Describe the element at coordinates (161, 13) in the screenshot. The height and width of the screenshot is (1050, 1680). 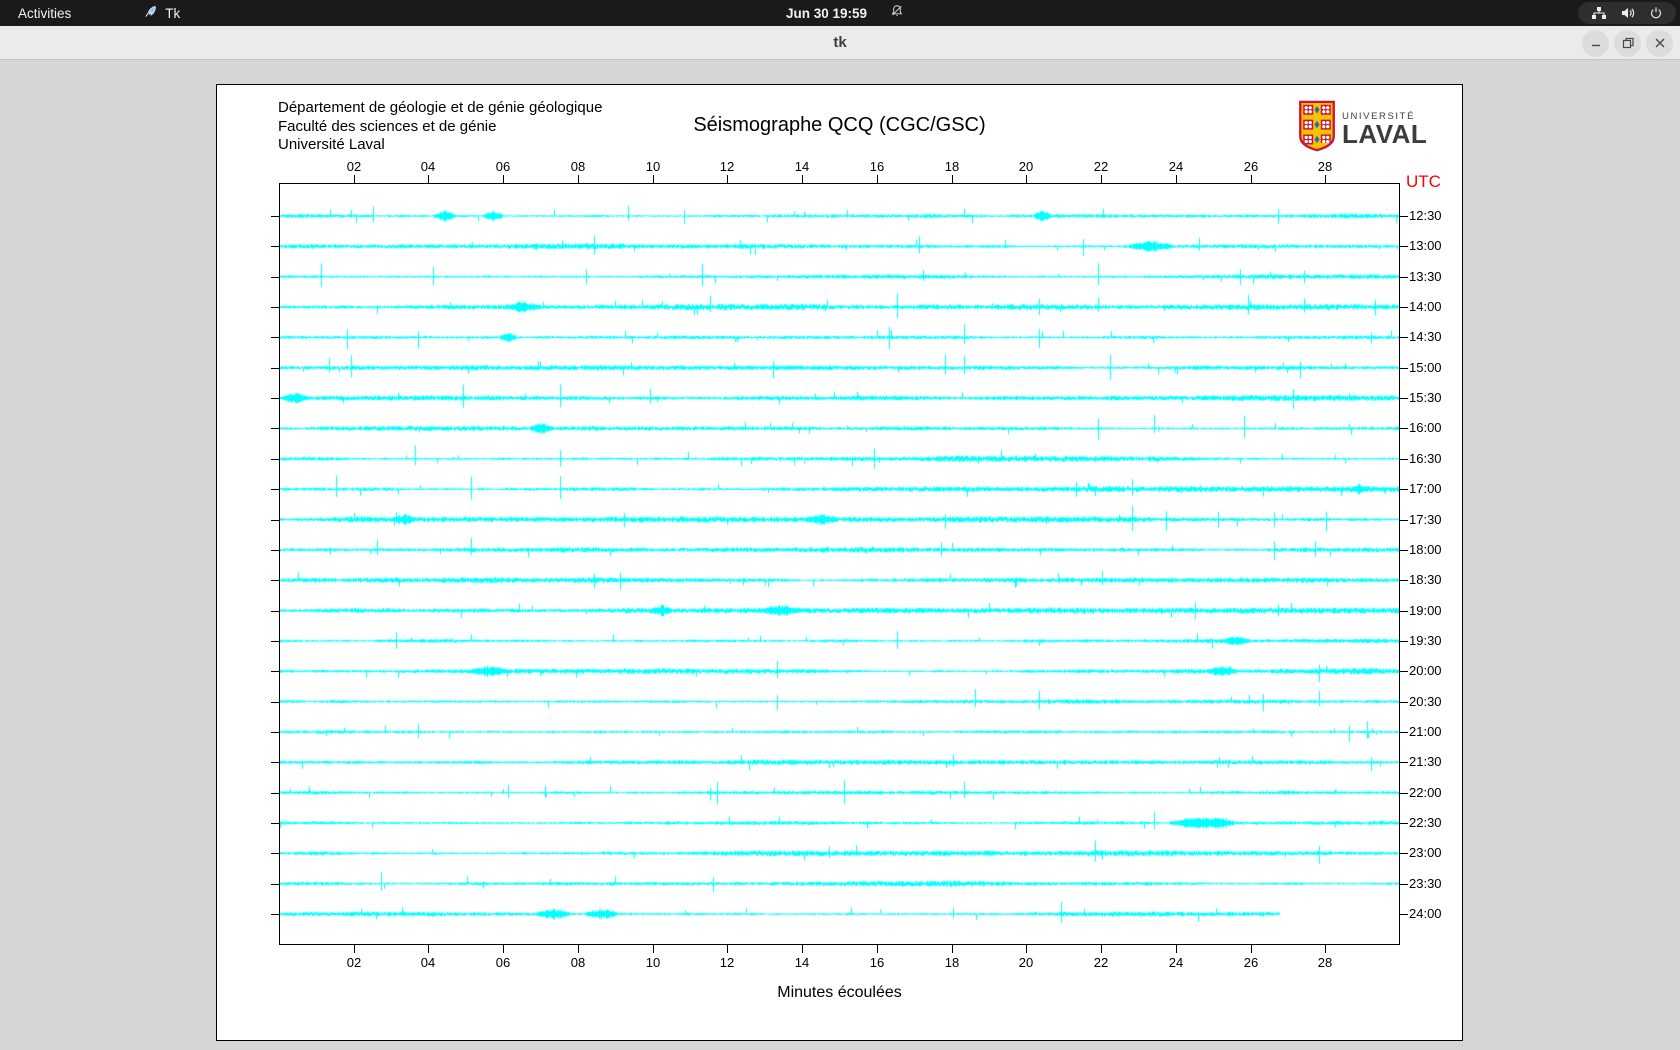
I see `app-menu-tk: Tk` at that location.